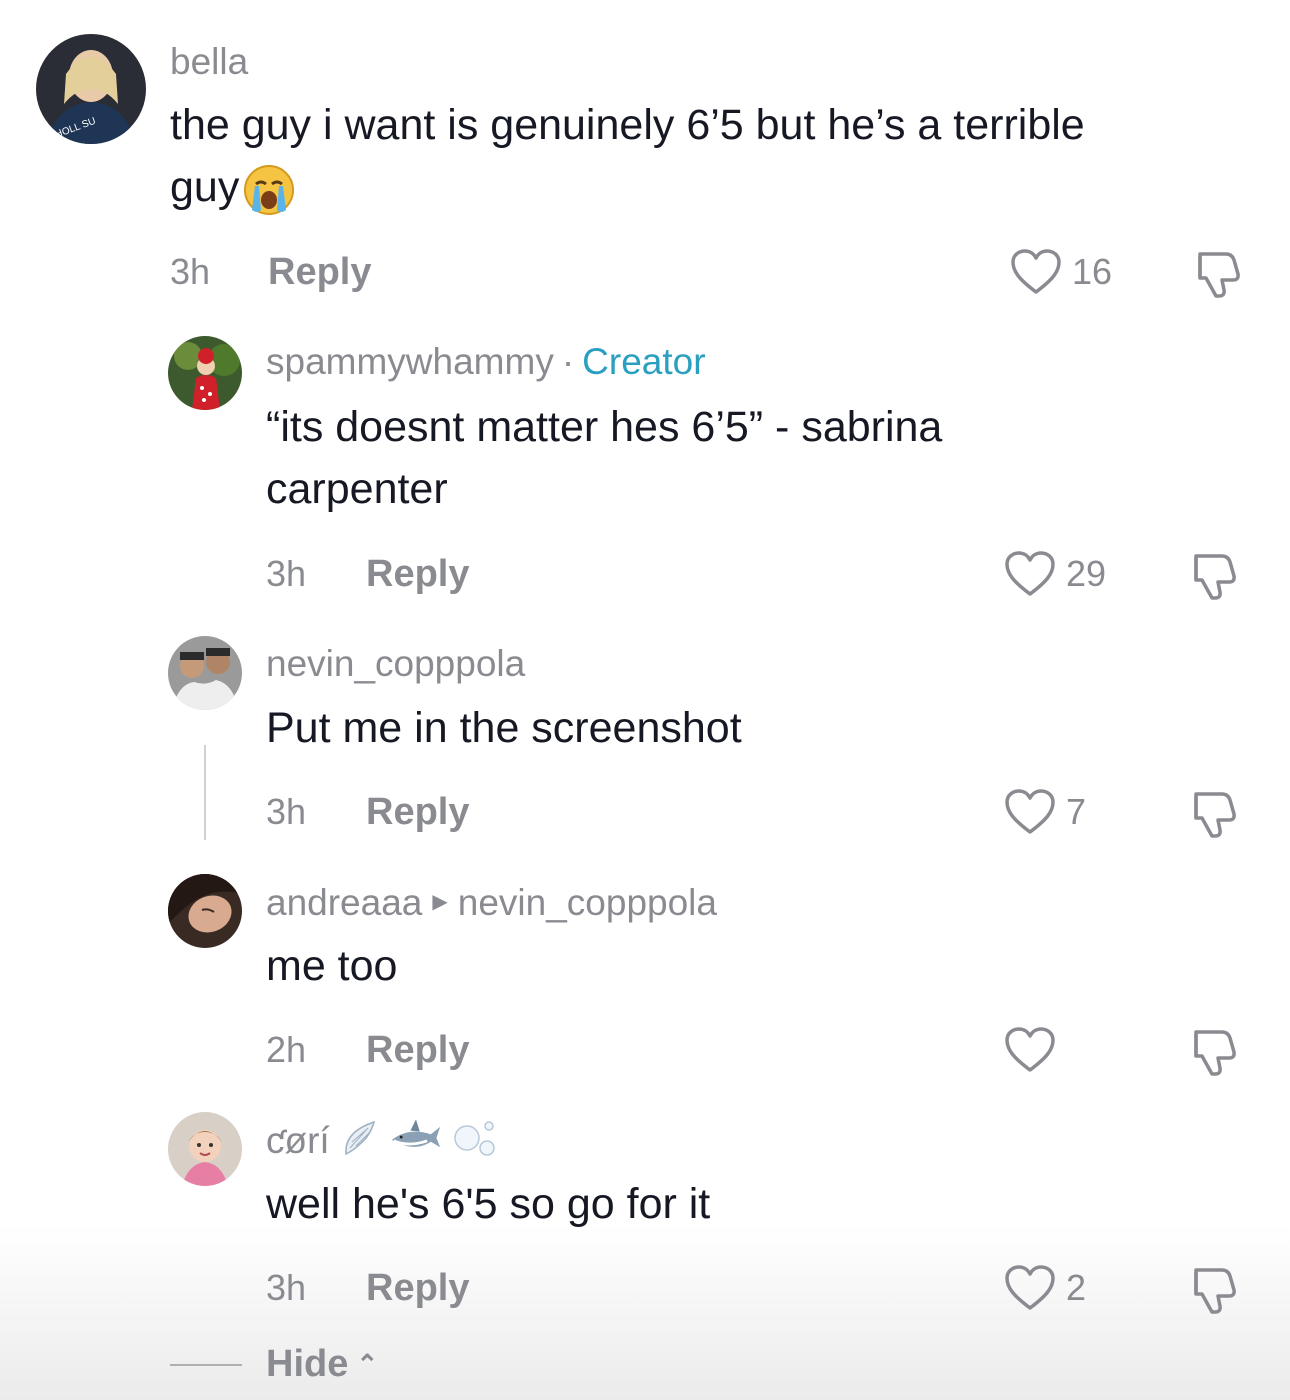 Image resolution: width=1290 pixels, height=1400 pixels. What do you see at coordinates (344, 902) in the screenshot?
I see `comment-username: andreaaa` at bounding box center [344, 902].